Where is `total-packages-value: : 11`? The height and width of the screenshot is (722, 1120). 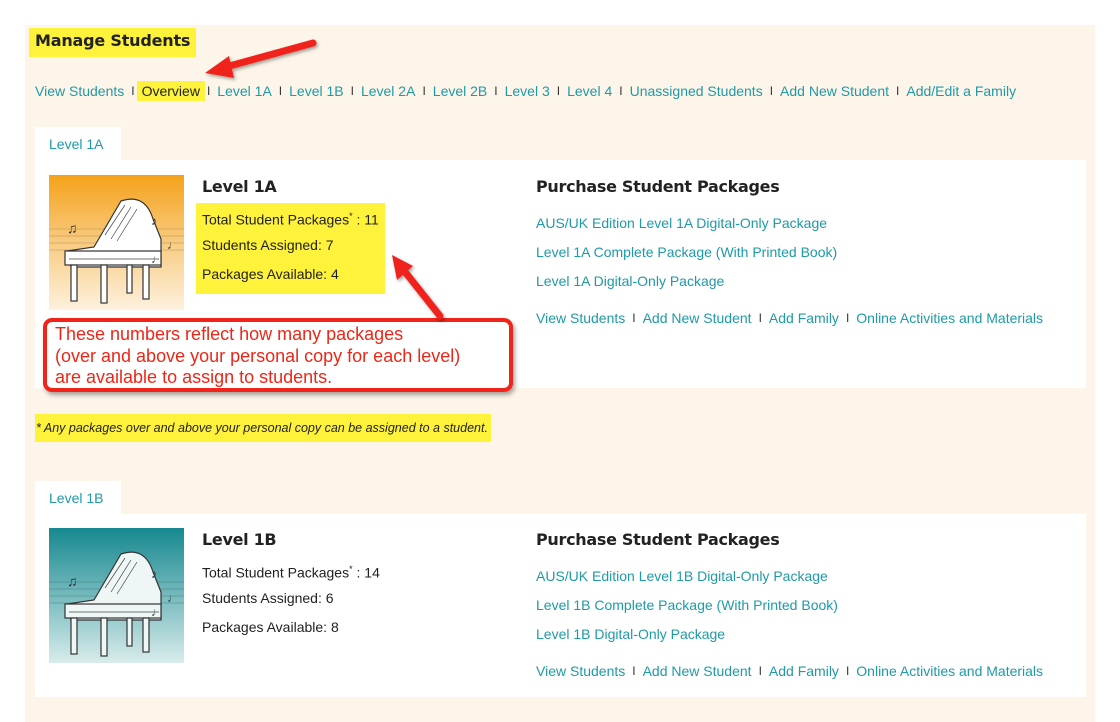
total-packages-value: : 11 is located at coordinates (367, 219).